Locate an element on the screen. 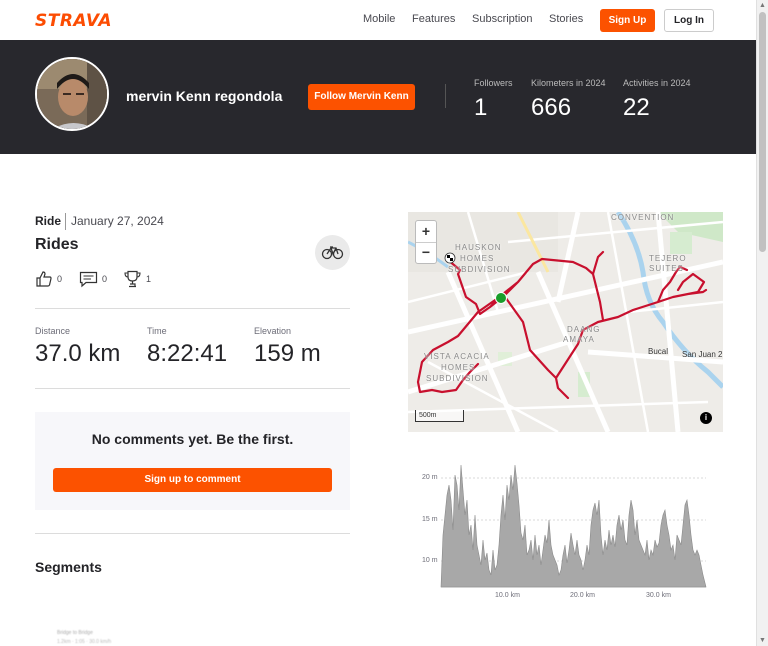  map-label-homes: HOMES is located at coordinates (477, 258).